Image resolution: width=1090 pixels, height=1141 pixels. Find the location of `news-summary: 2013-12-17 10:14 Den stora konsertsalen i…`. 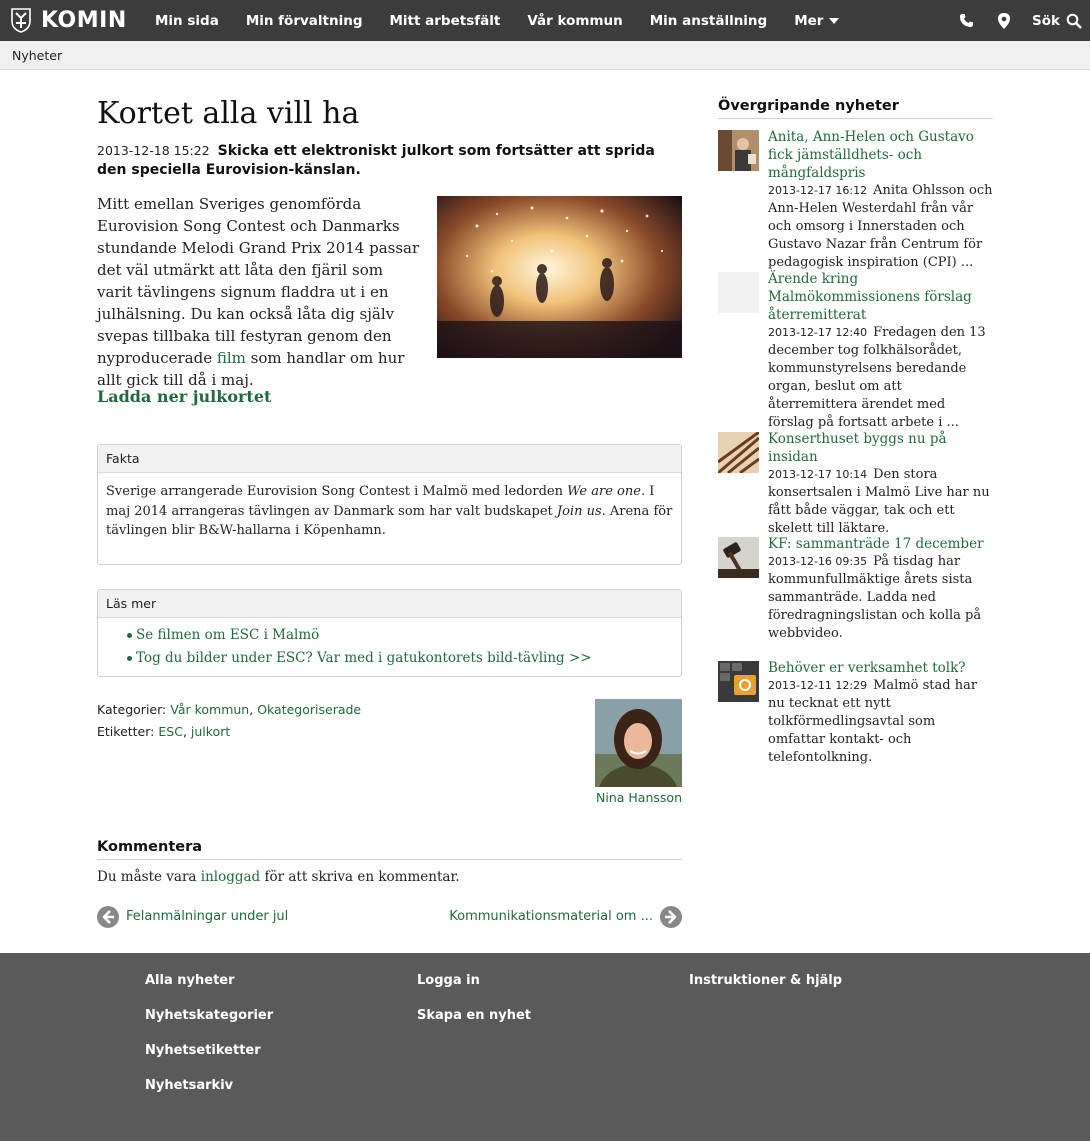

news-summary: 2013-12-17 10:14 Den stora konsertsalen i… is located at coordinates (880, 502).